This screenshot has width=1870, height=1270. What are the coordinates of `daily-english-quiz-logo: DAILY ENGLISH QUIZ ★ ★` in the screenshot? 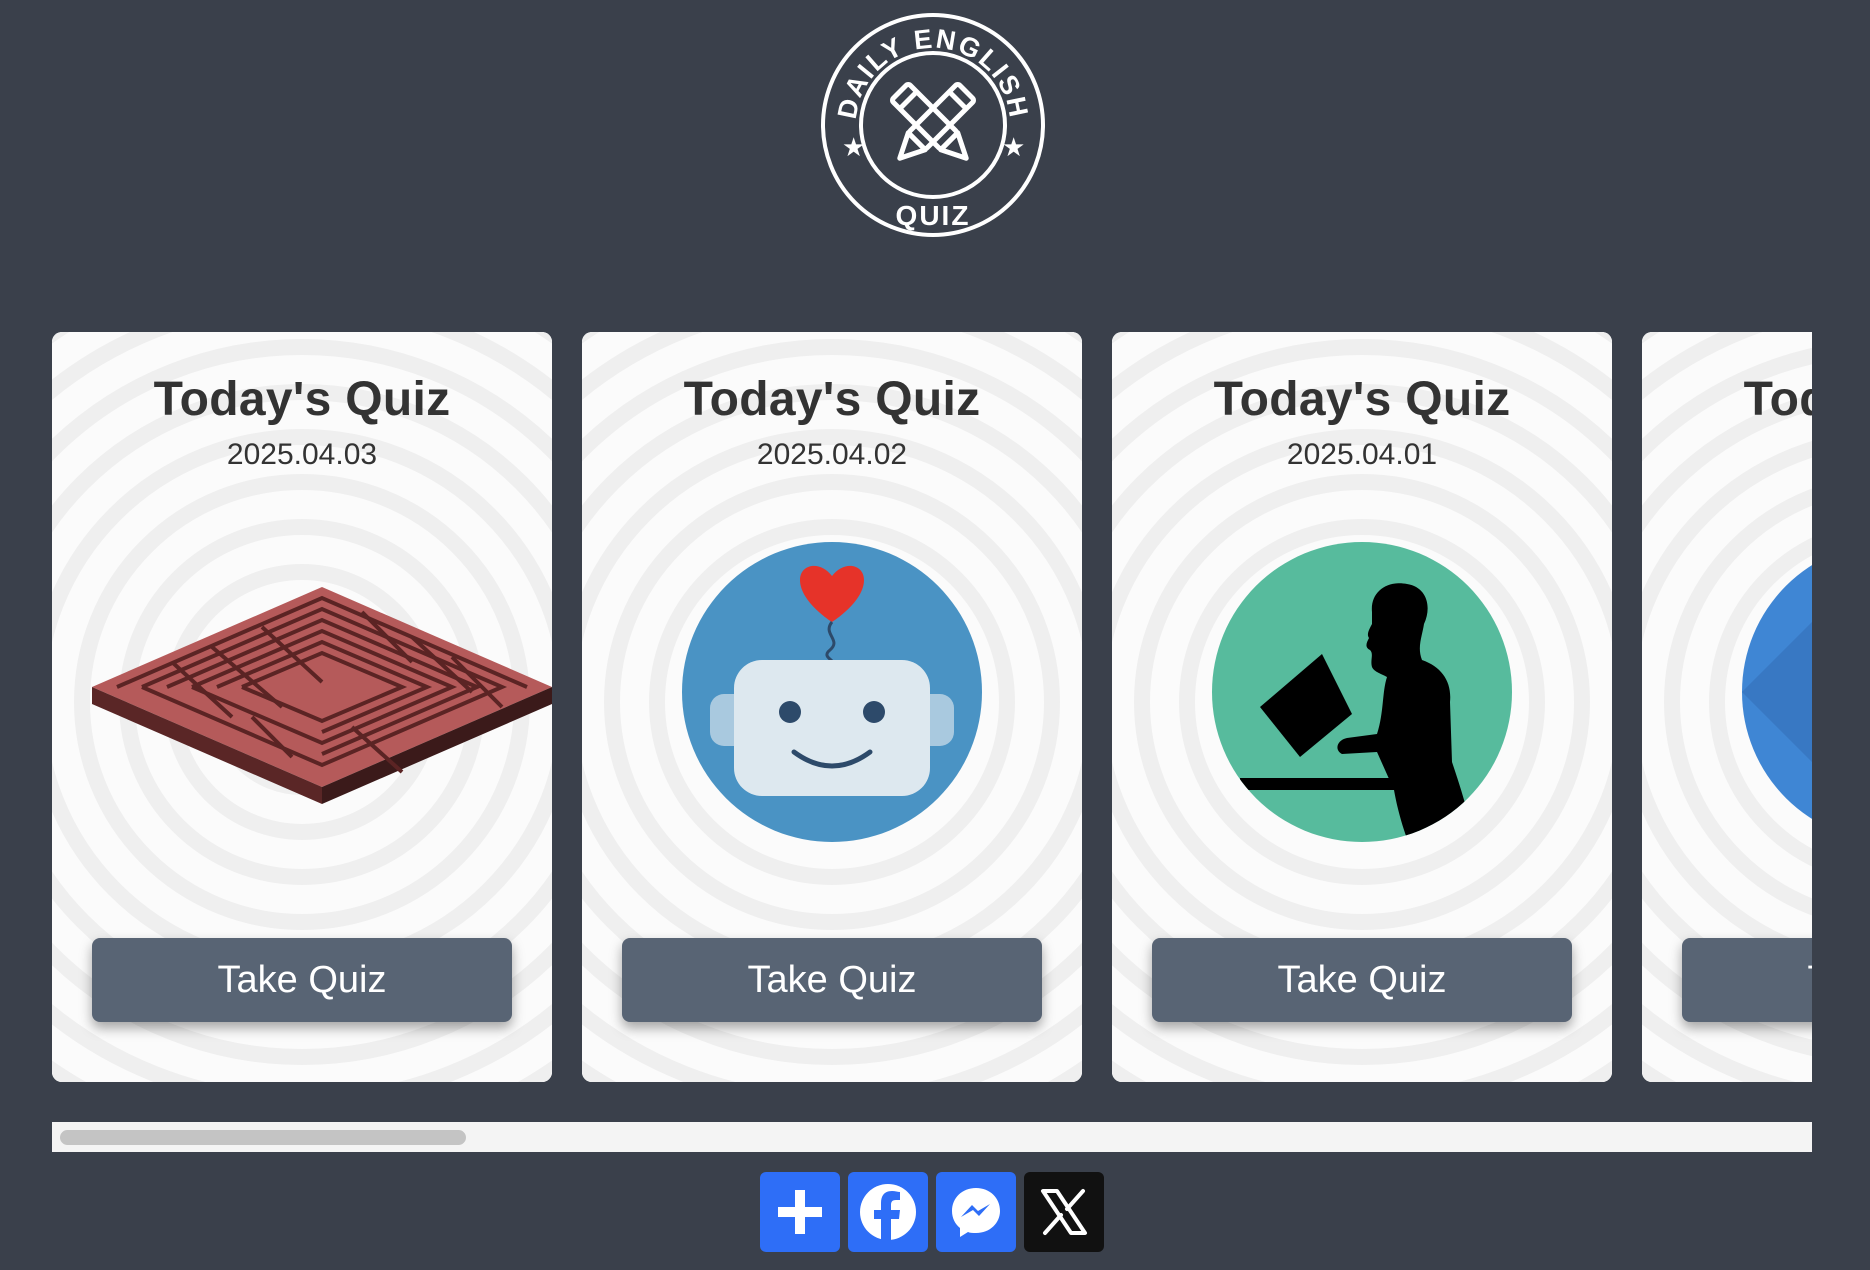 It's located at (933, 125).